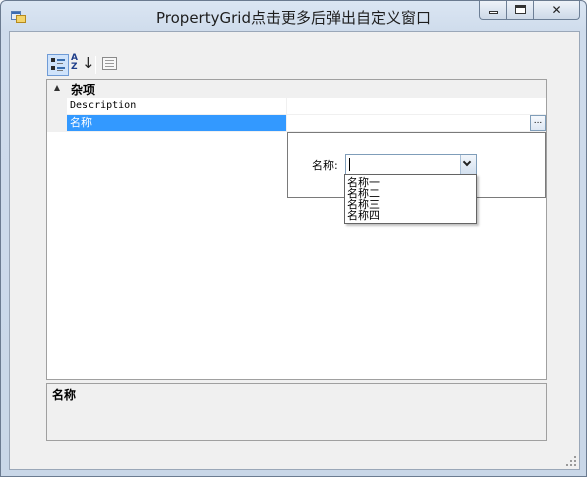 Image resolution: width=587 pixels, height=477 pixels. Describe the element at coordinates (296, 412) in the screenshot. I see `help-pane: 名称` at that location.